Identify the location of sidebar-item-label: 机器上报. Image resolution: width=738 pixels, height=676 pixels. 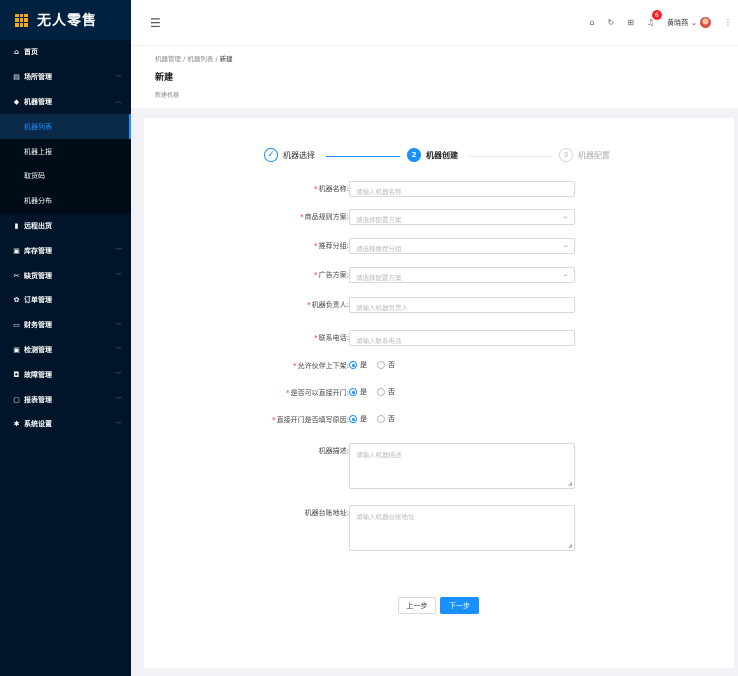
(38, 151).